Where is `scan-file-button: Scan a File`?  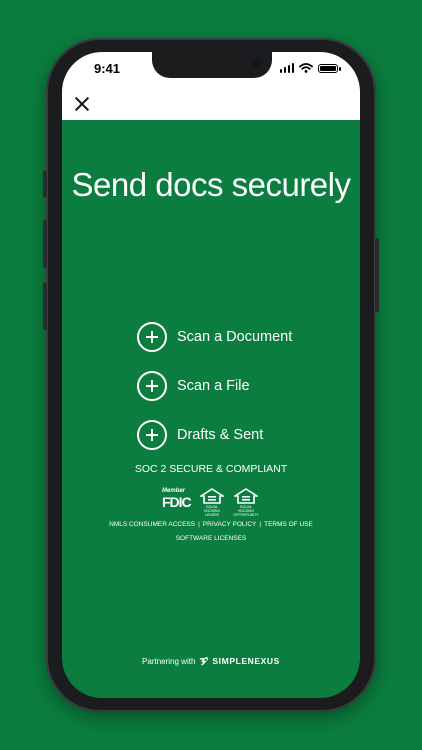 scan-file-button: Scan a File is located at coordinates (214, 386).